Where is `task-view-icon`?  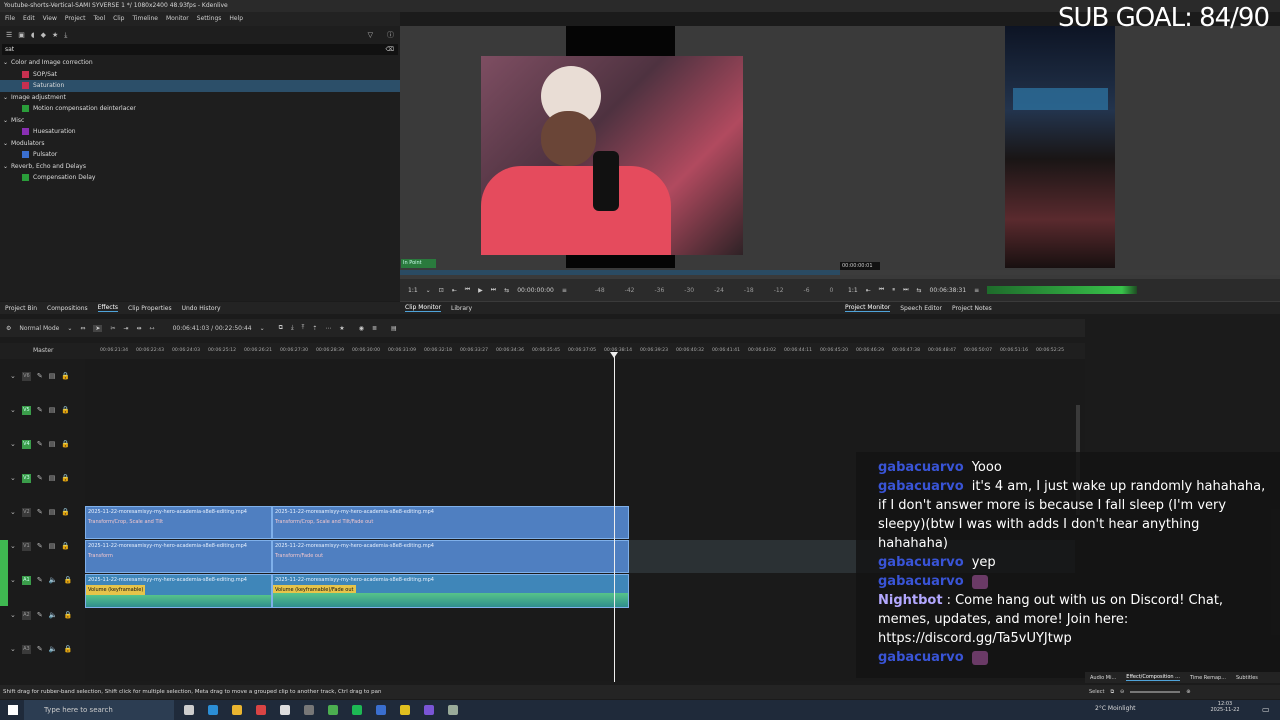 task-view-icon is located at coordinates (189, 710).